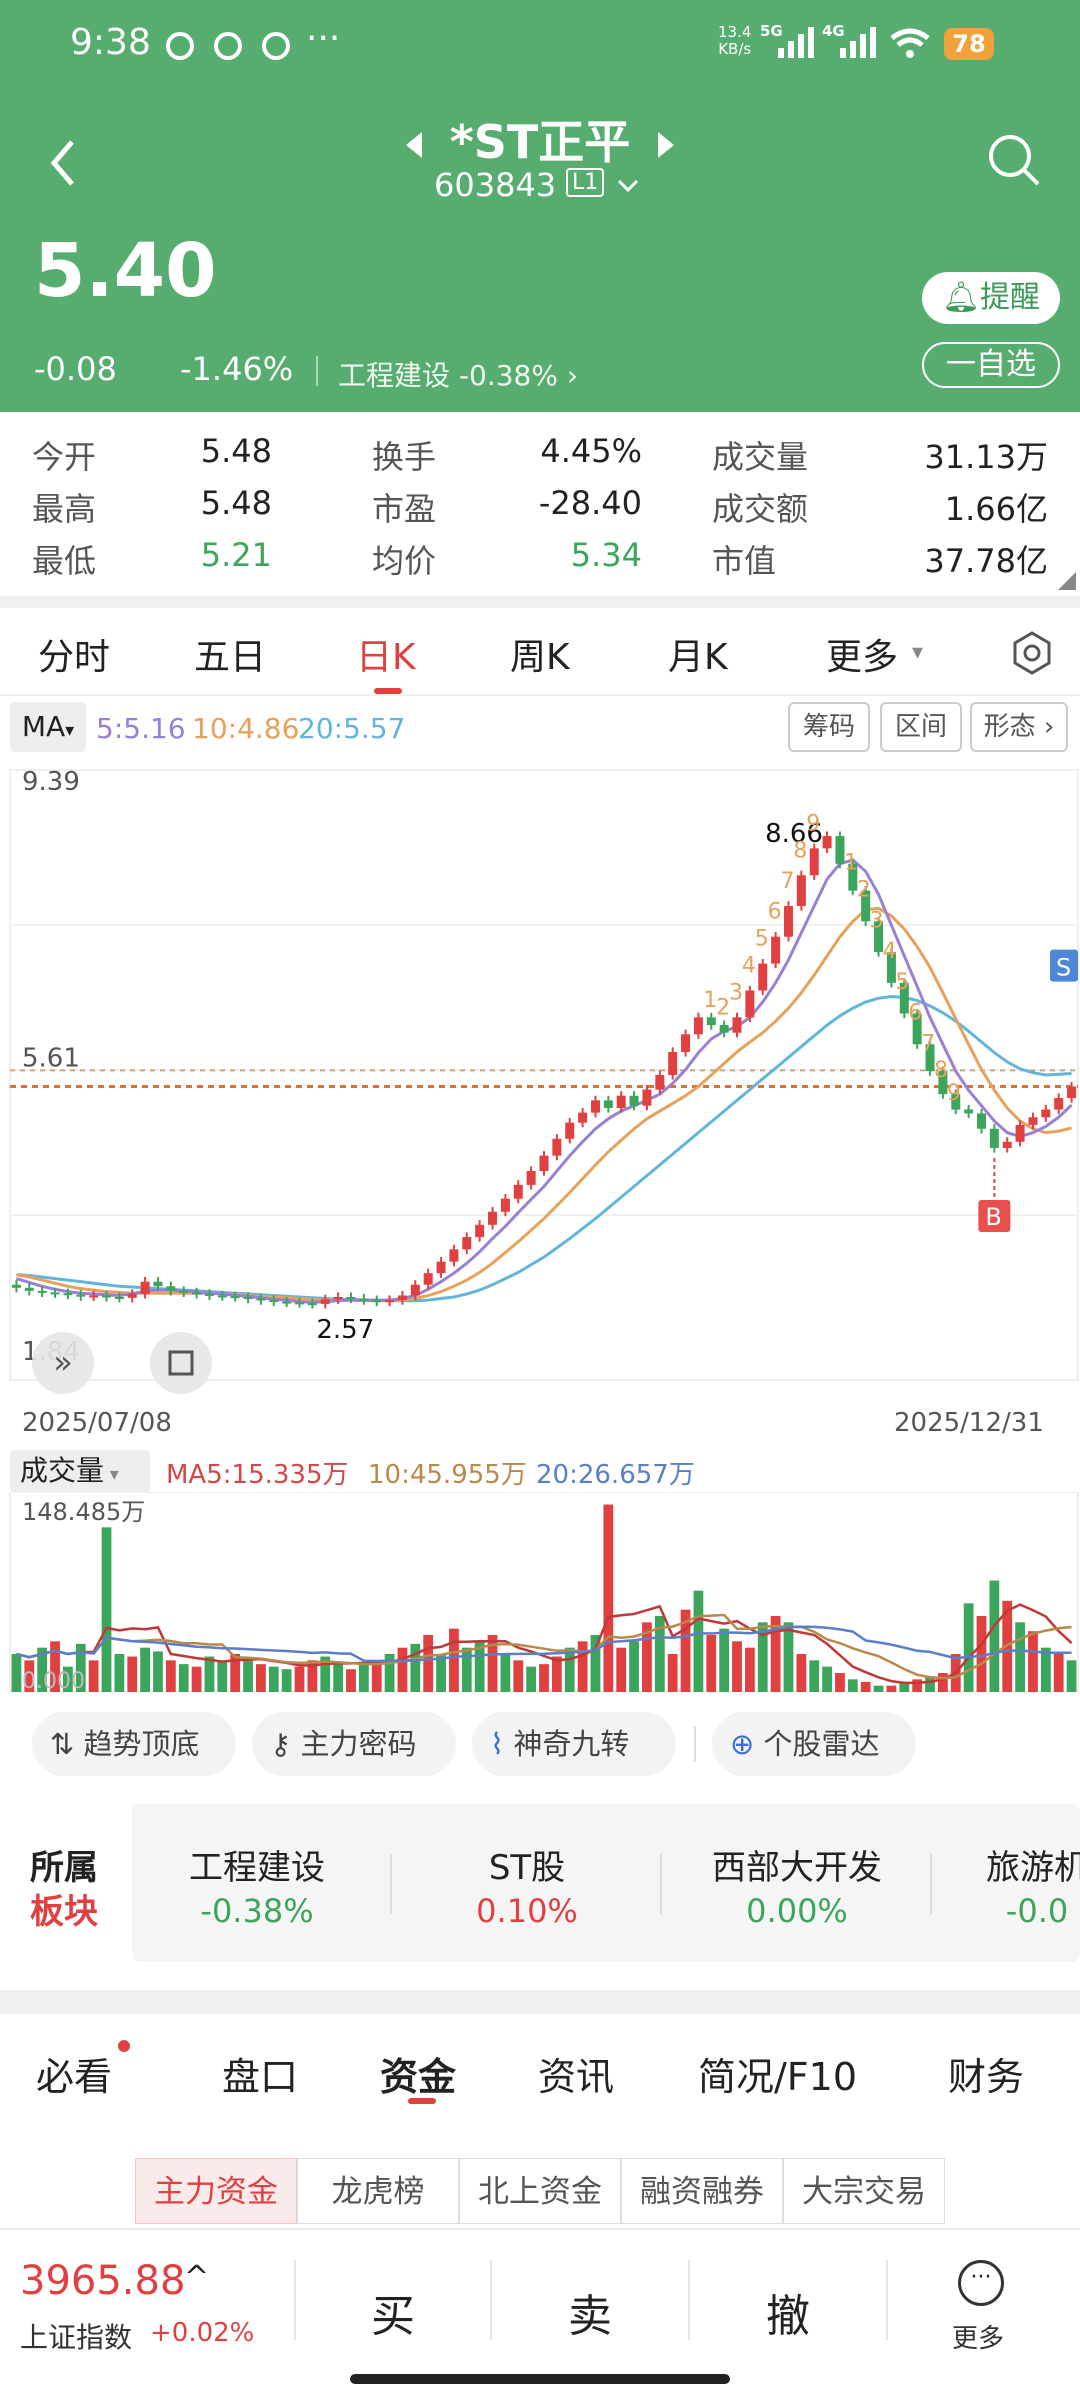  What do you see at coordinates (1067, 581) in the screenshot?
I see `expand-corner-icon` at bounding box center [1067, 581].